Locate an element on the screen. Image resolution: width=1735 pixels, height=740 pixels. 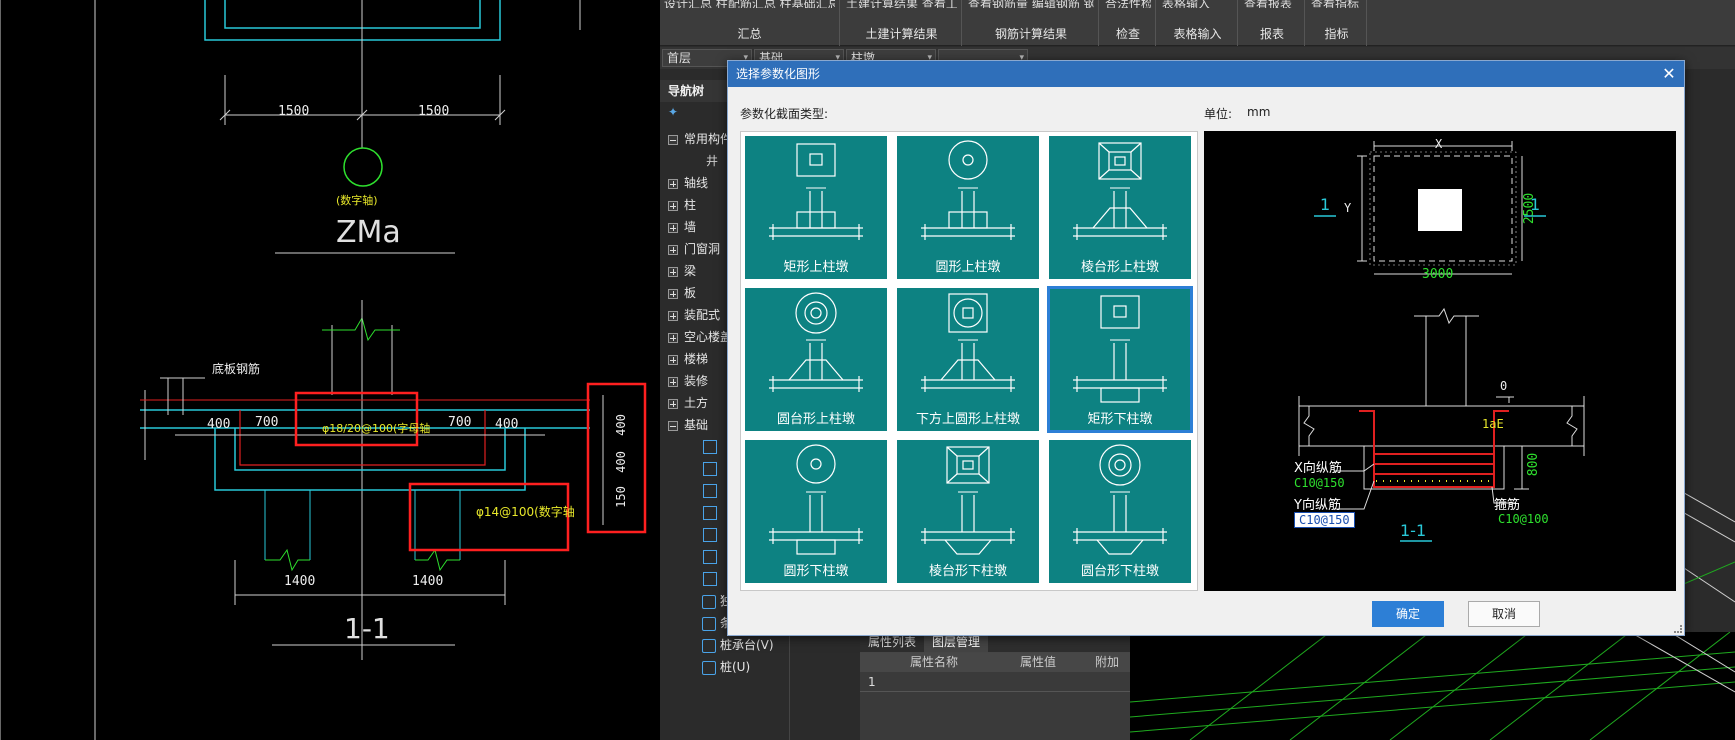
nav-item-label: 墙 is located at coordinates (690, 227).